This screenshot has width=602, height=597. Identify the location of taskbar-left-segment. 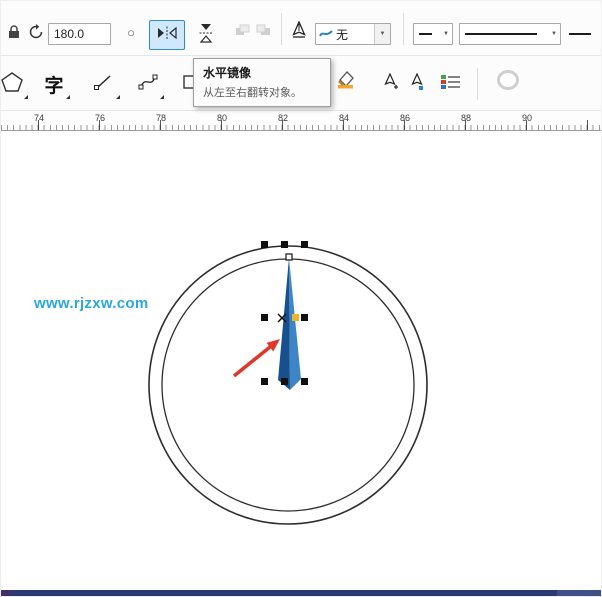
(6, 593).